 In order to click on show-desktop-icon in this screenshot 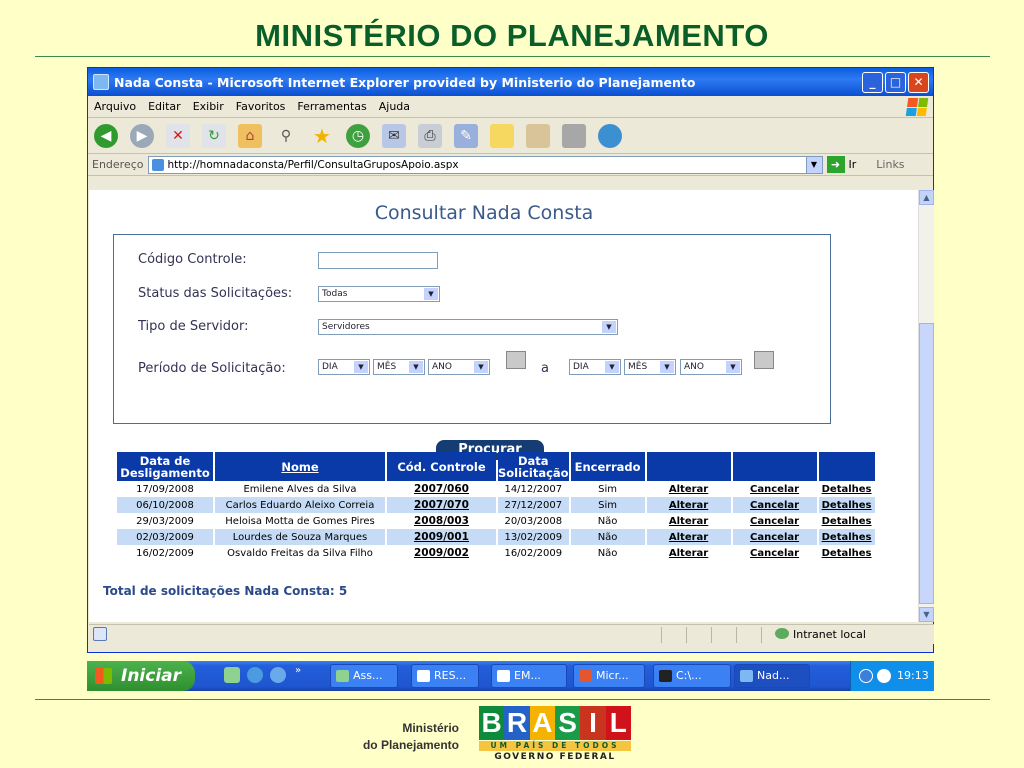, I will do `click(232, 675)`.